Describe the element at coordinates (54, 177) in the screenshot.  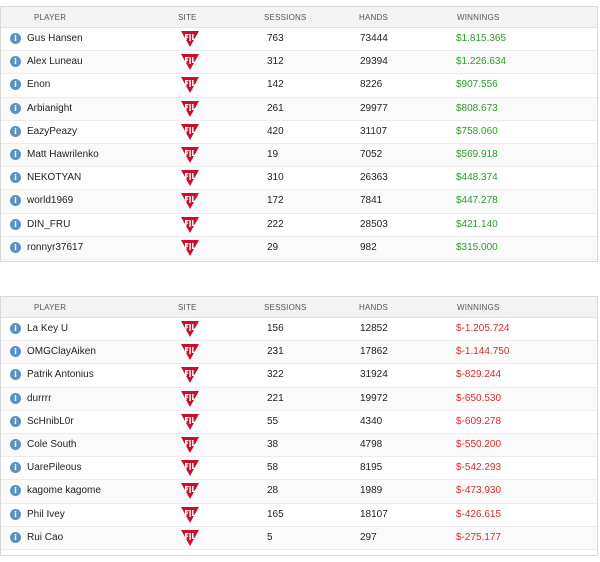
I see `player-name: NEKOTYAN` at that location.